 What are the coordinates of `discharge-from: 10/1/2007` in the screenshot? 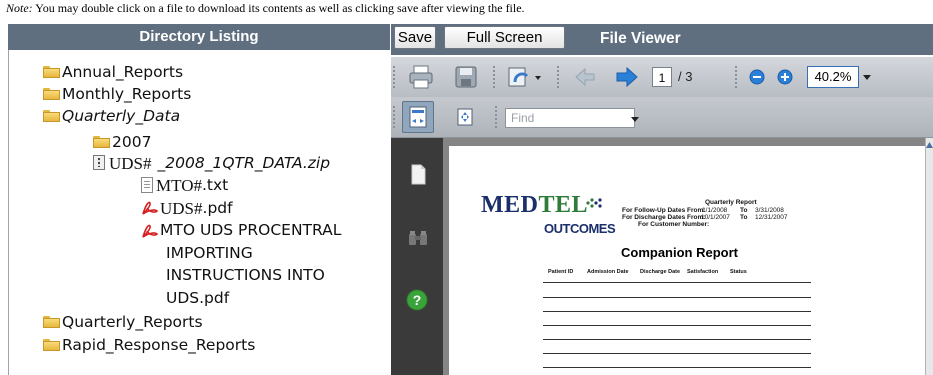 It's located at (715, 217).